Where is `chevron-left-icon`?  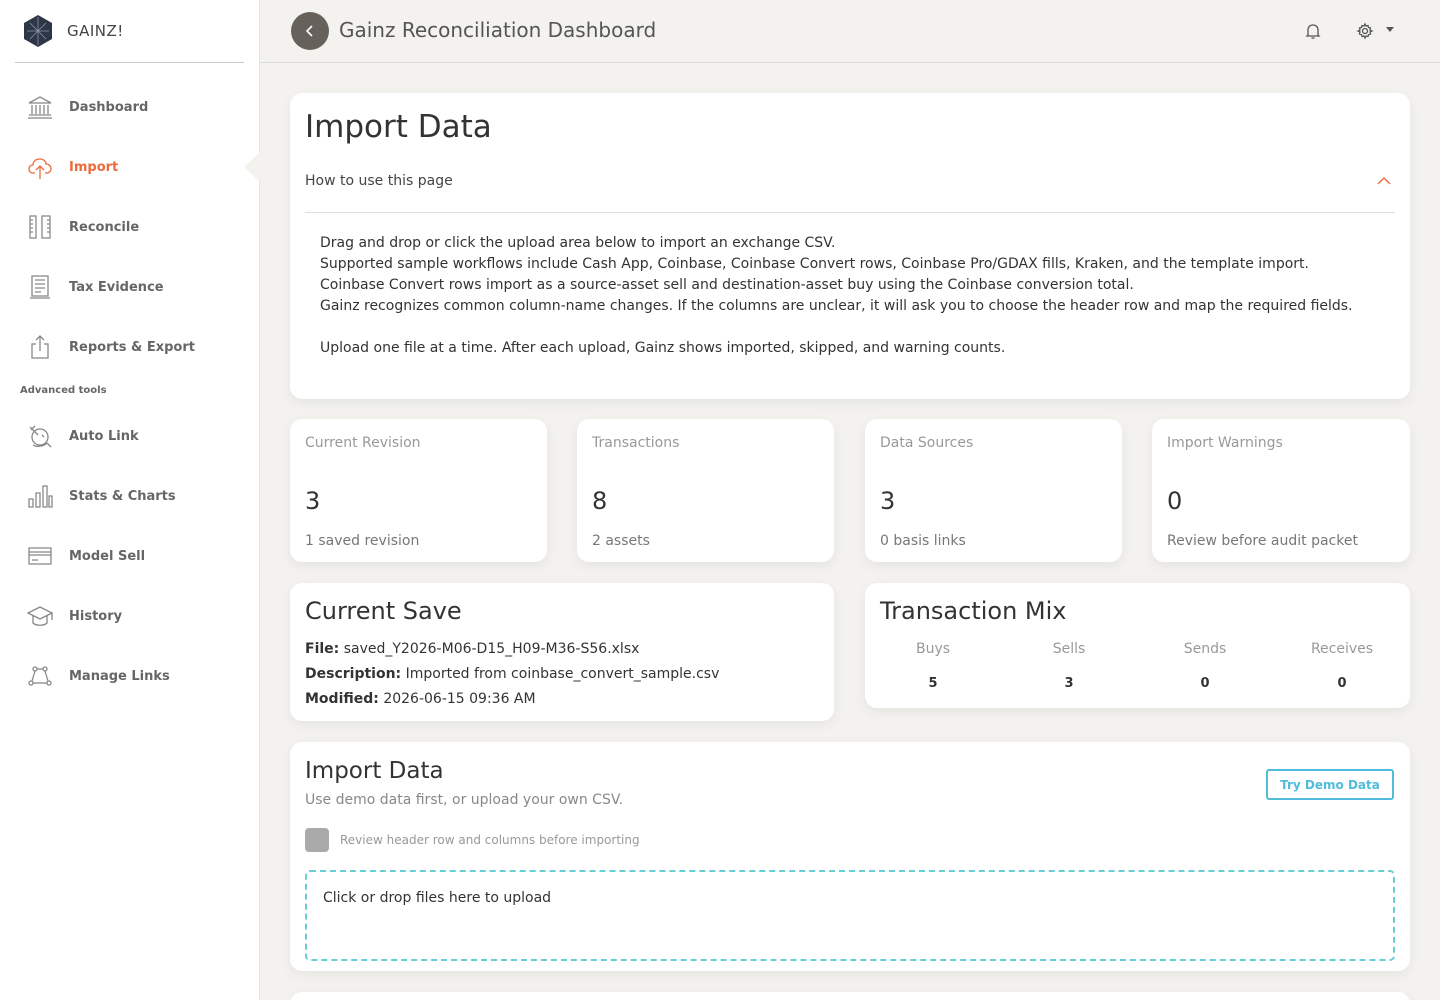
chevron-left-icon is located at coordinates (309, 31).